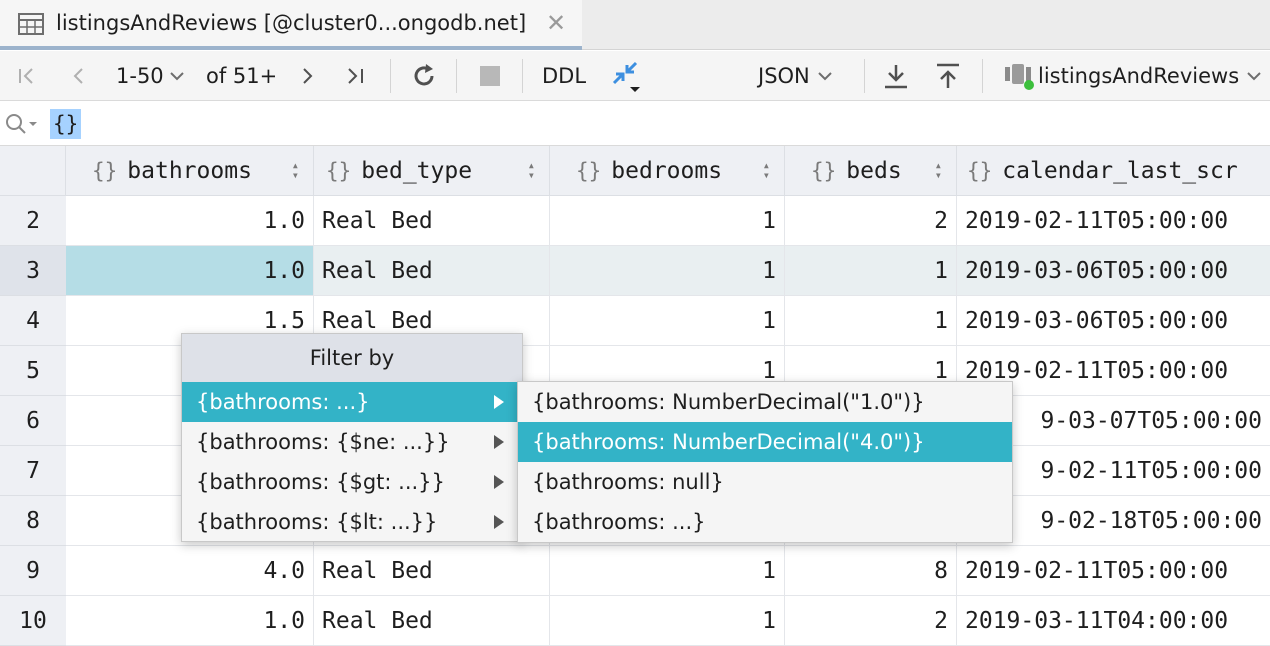 This screenshot has width=1270, height=646. What do you see at coordinates (765, 402) in the screenshot?
I see `submenu-item-decimal-1: {bathrooms: NumberDecimal("1.0")}` at bounding box center [765, 402].